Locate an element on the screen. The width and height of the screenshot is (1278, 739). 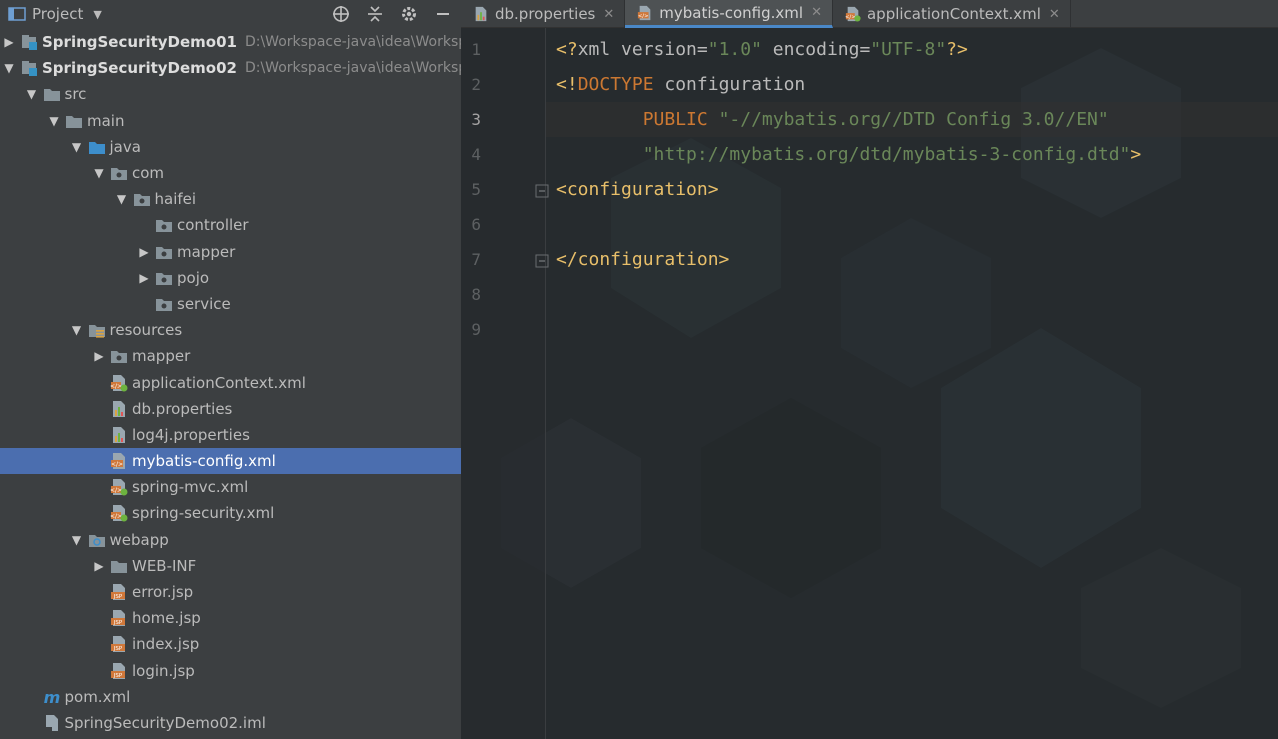
line-number: 2 is located at coordinates (476, 84).